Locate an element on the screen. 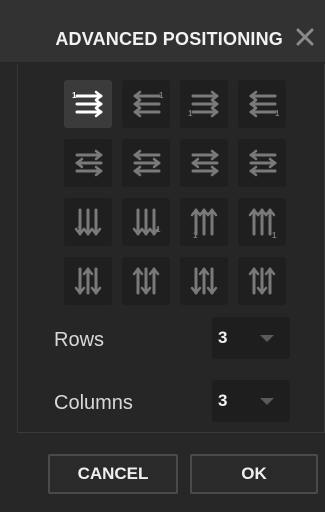 The image size is (325, 512). columns-alternating-down-right-icon is located at coordinates (146, 281).